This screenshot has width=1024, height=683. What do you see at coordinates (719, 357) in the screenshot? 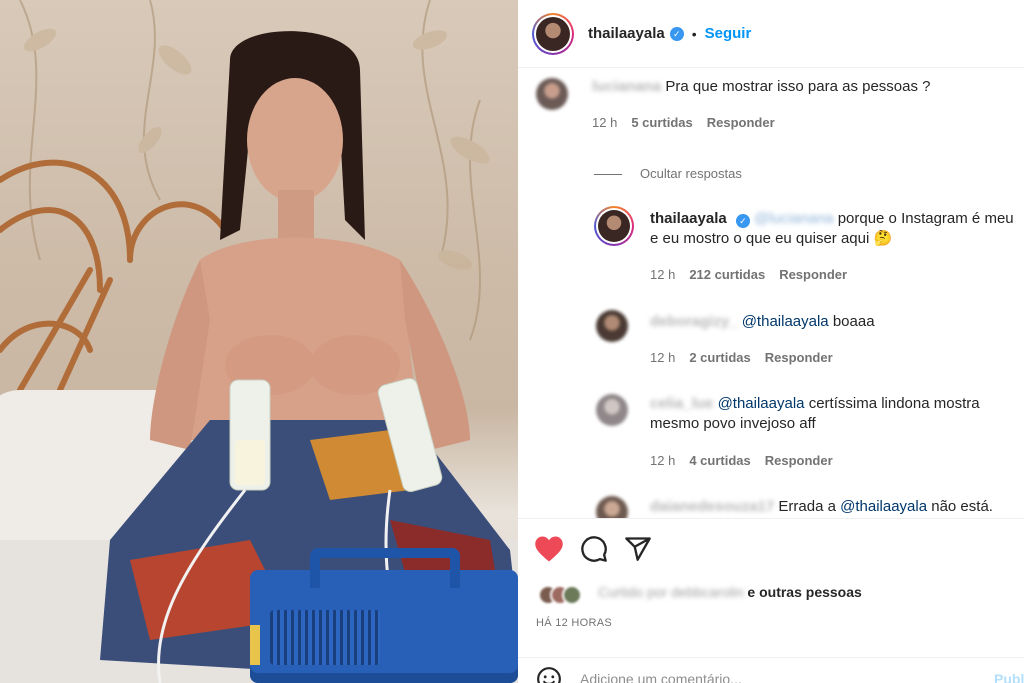
I see `reply-likes: 2 curtidas` at bounding box center [719, 357].